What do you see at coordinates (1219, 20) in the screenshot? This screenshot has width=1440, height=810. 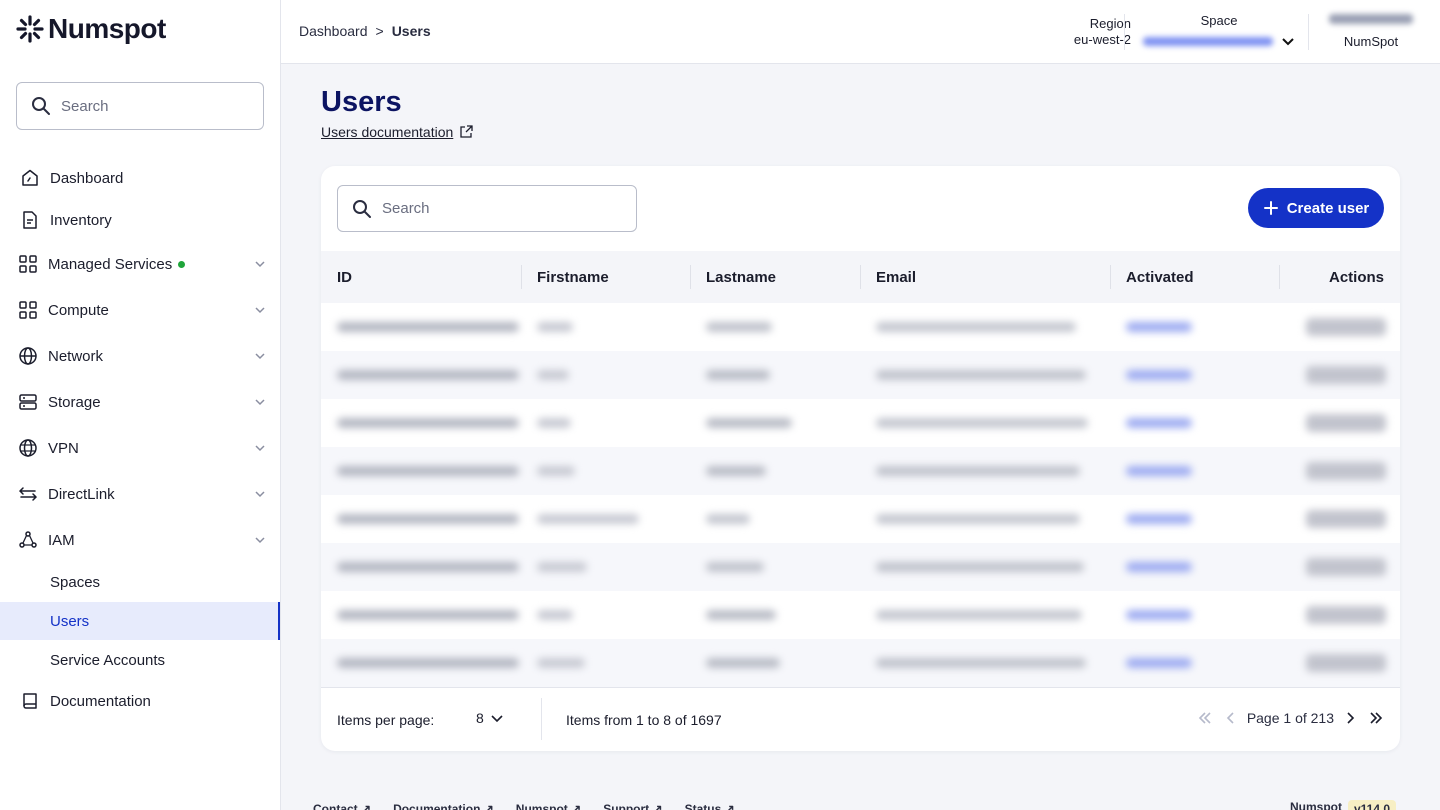 I see `space-label: Space` at bounding box center [1219, 20].